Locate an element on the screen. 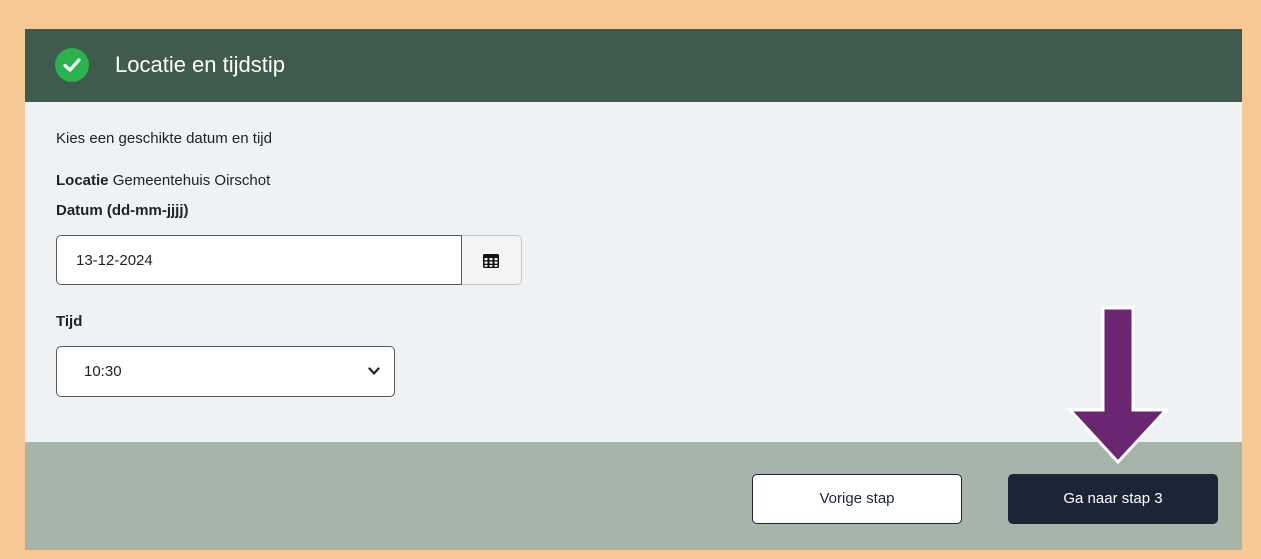 This screenshot has height=559, width=1261. location-value: Gemeentehuis Oirschot is located at coordinates (191, 180).